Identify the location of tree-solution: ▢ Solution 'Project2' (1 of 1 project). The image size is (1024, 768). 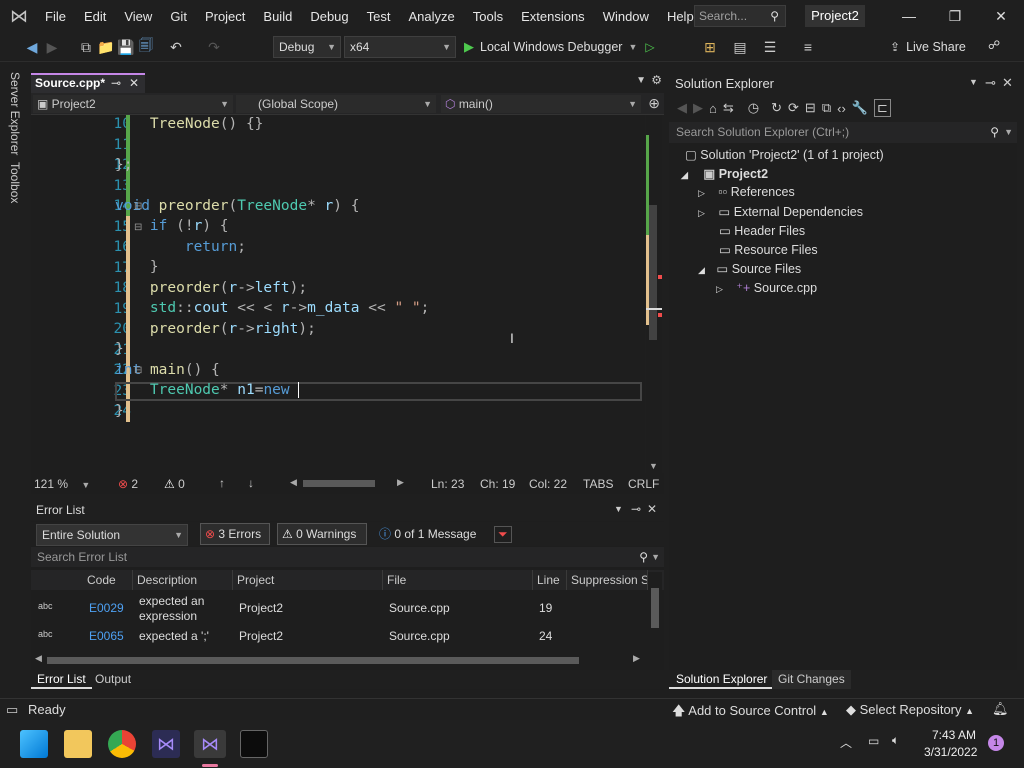
(784, 154).